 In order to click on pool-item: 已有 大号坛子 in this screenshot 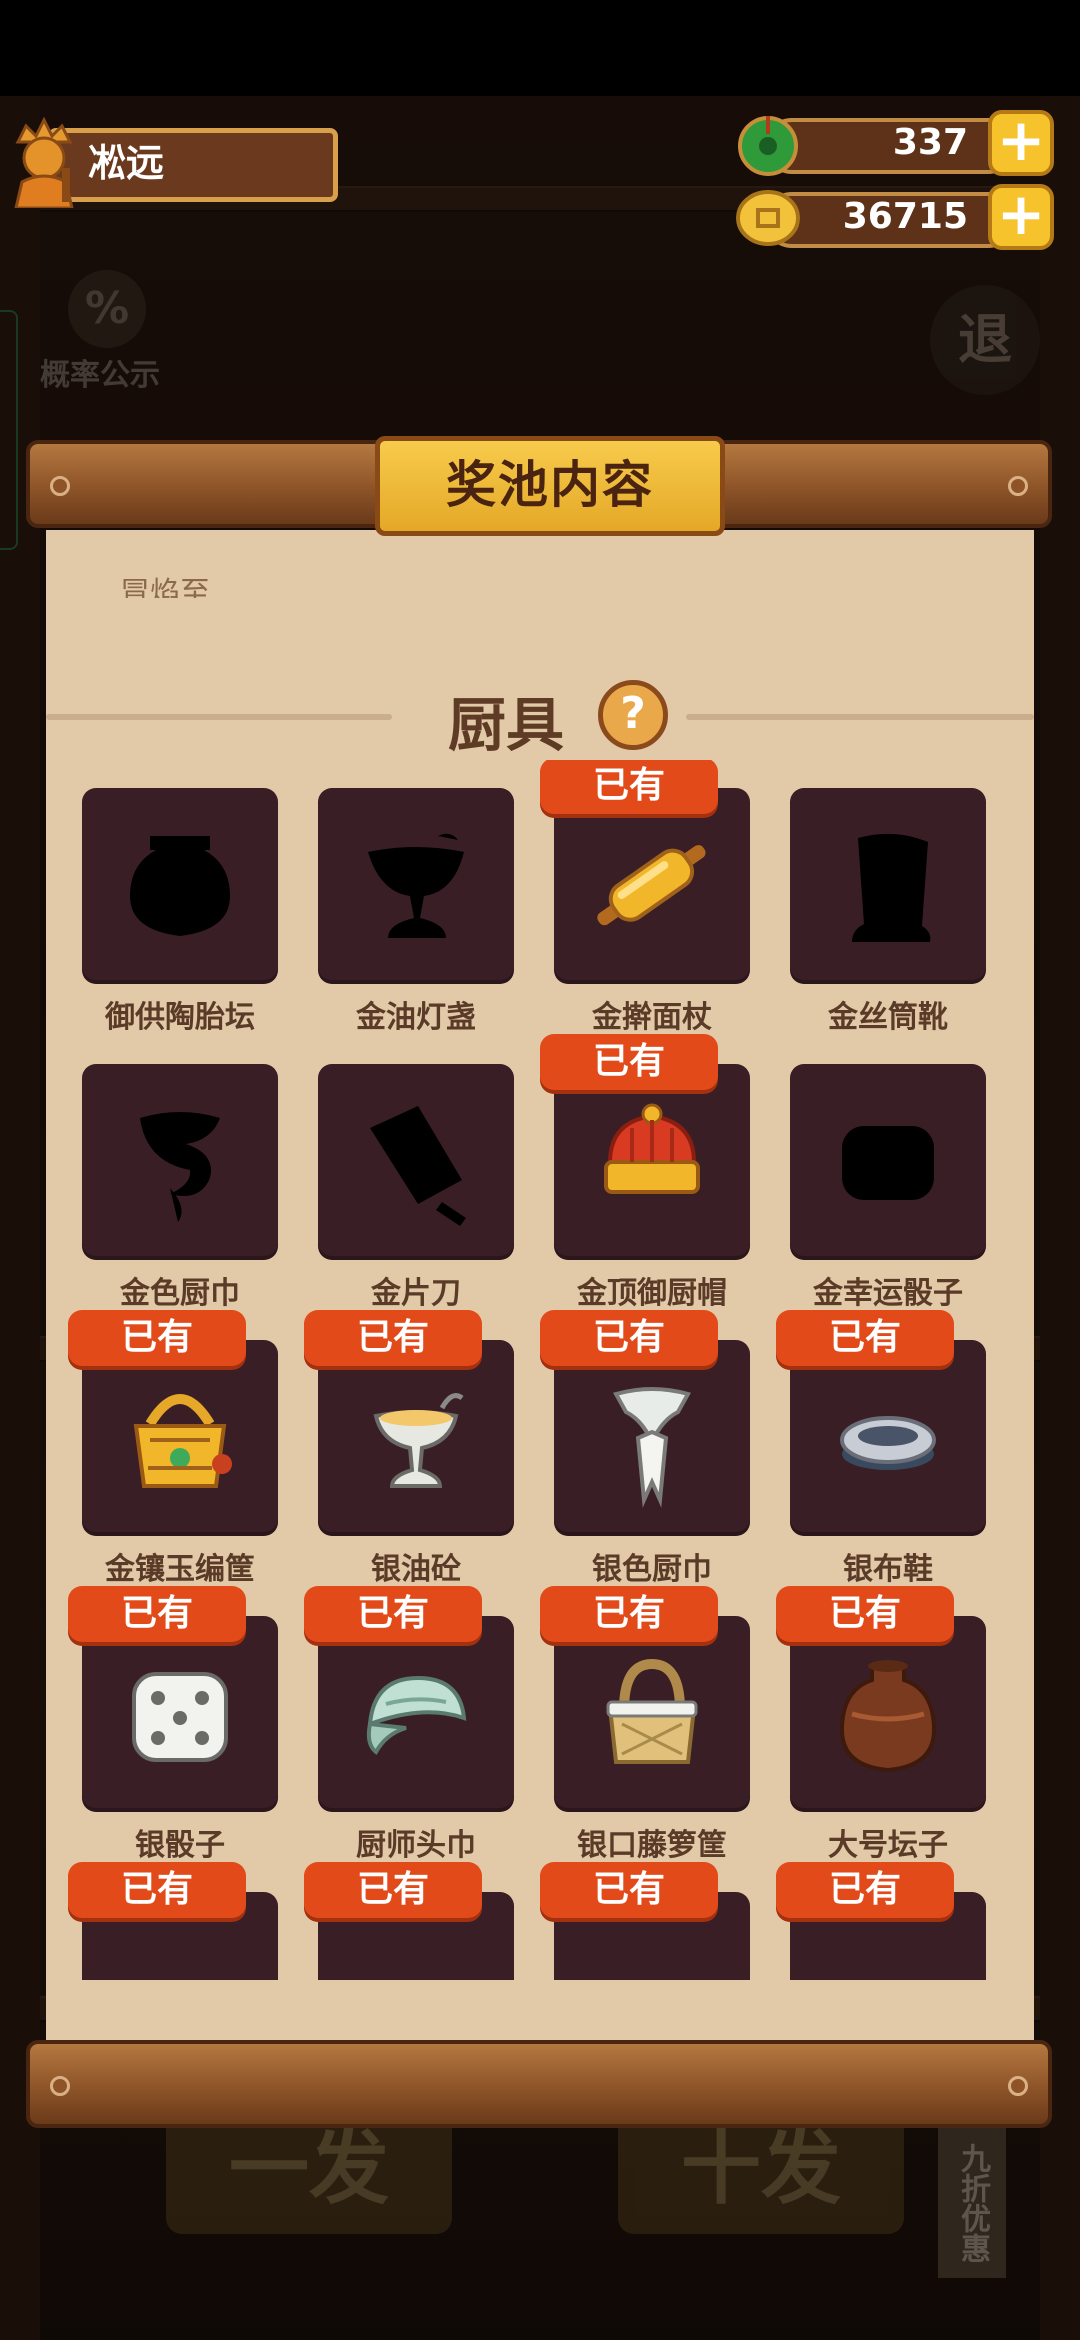, I will do `click(881, 1709)`.